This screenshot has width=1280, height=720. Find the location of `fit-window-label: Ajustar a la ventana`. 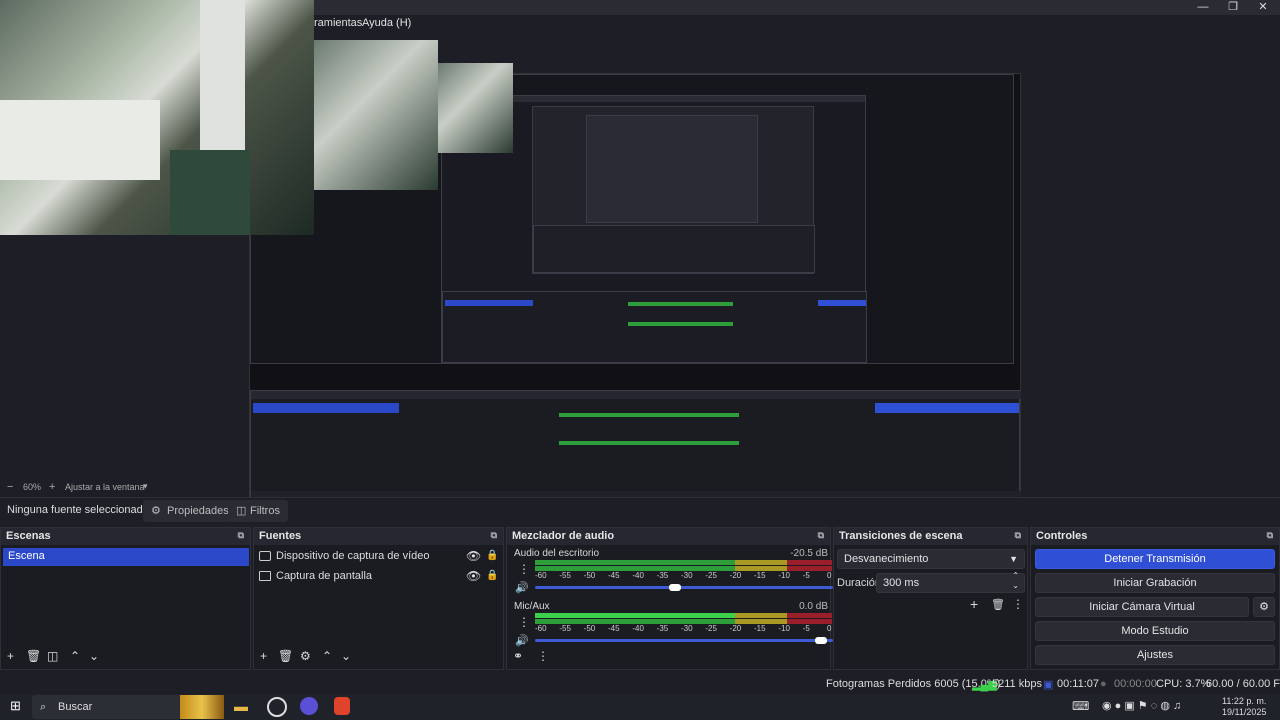

fit-window-label: Ajustar a la ventana is located at coordinates (105, 487).